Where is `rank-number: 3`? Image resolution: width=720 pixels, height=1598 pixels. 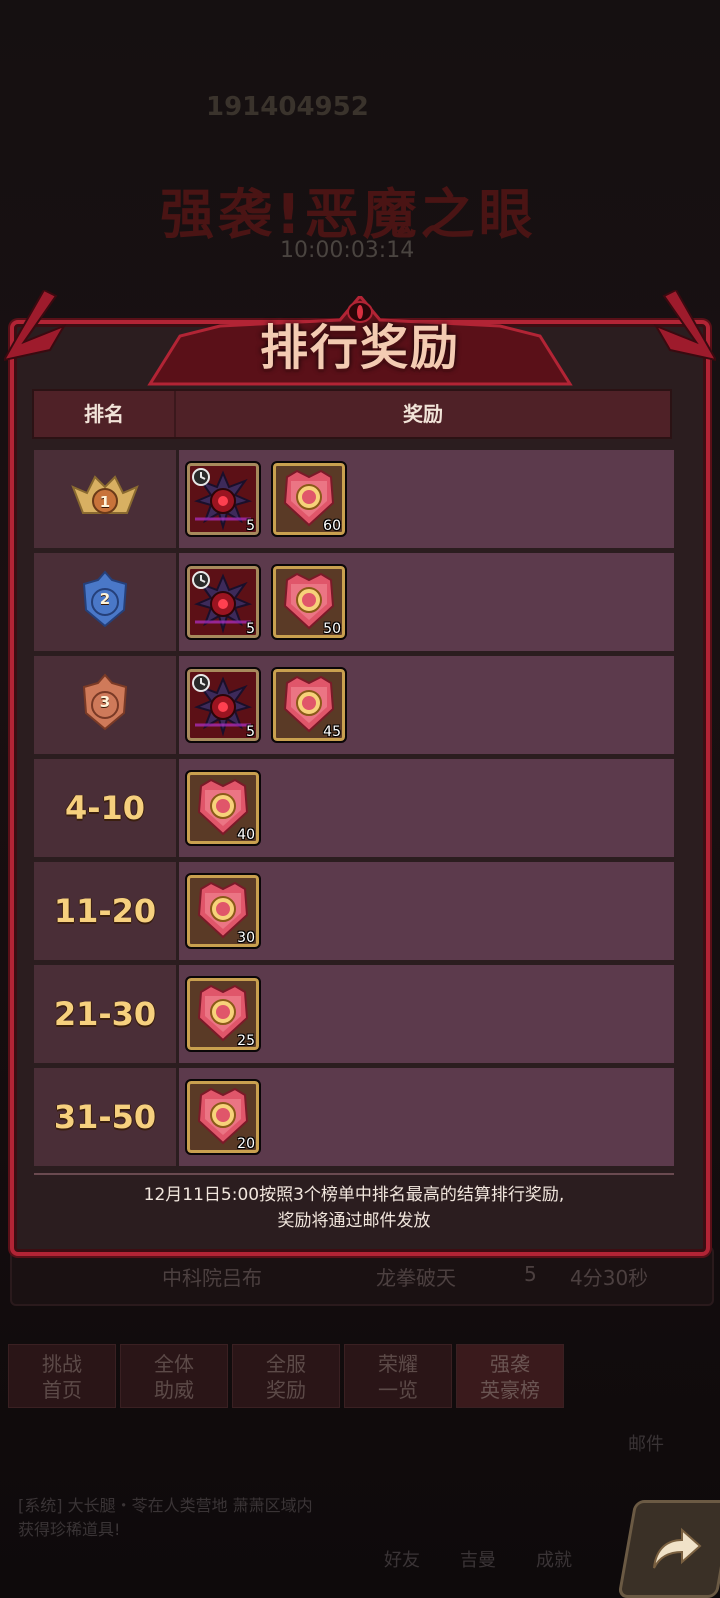 rank-number: 3 is located at coordinates (105, 702).